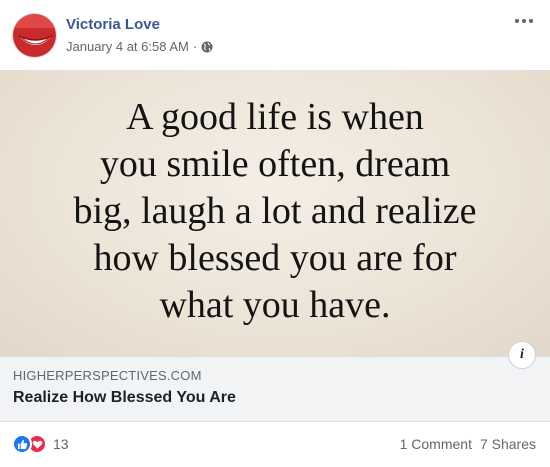 The width and height of the screenshot is (550, 467). Describe the element at coordinates (524, 21) in the screenshot. I see `more-options-icon` at that location.